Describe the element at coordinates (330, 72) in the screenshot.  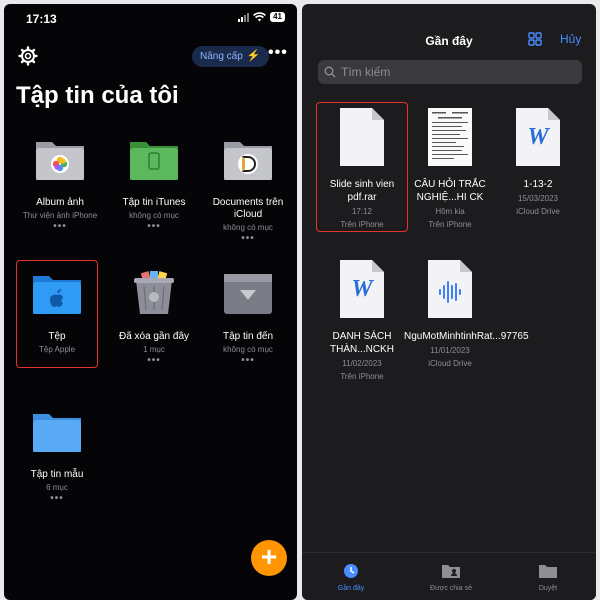
I see `search-icon` at that location.